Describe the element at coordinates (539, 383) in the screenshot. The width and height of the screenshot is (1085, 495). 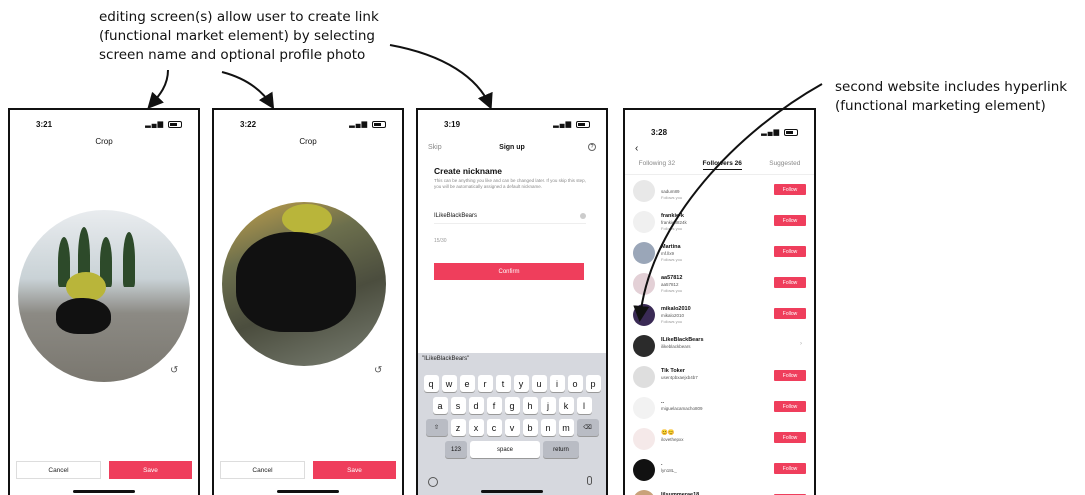
I see `key-u: u` at that location.